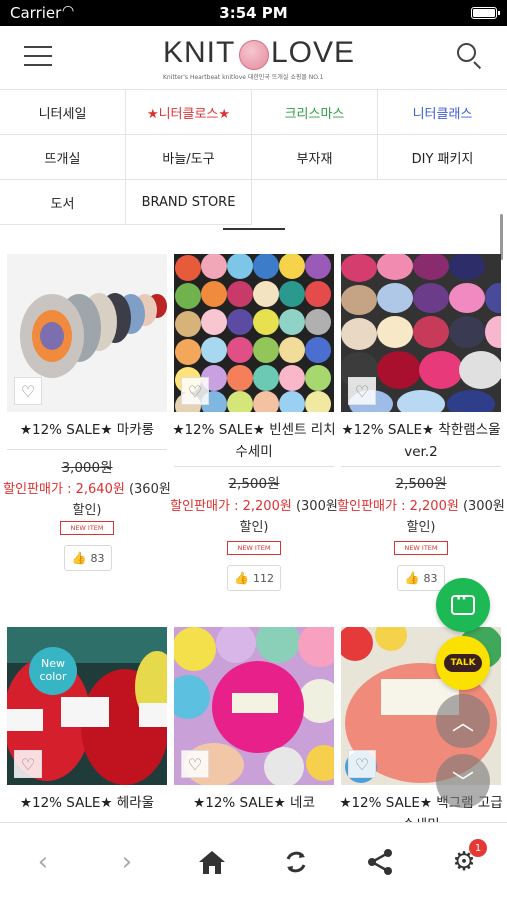 The height and width of the screenshot is (900, 507). What do you see at coordinates (189, 112) in the screenshot?
I see `category-knitter-cloth: ★니터클로스★` at bounding box center [189, 112].